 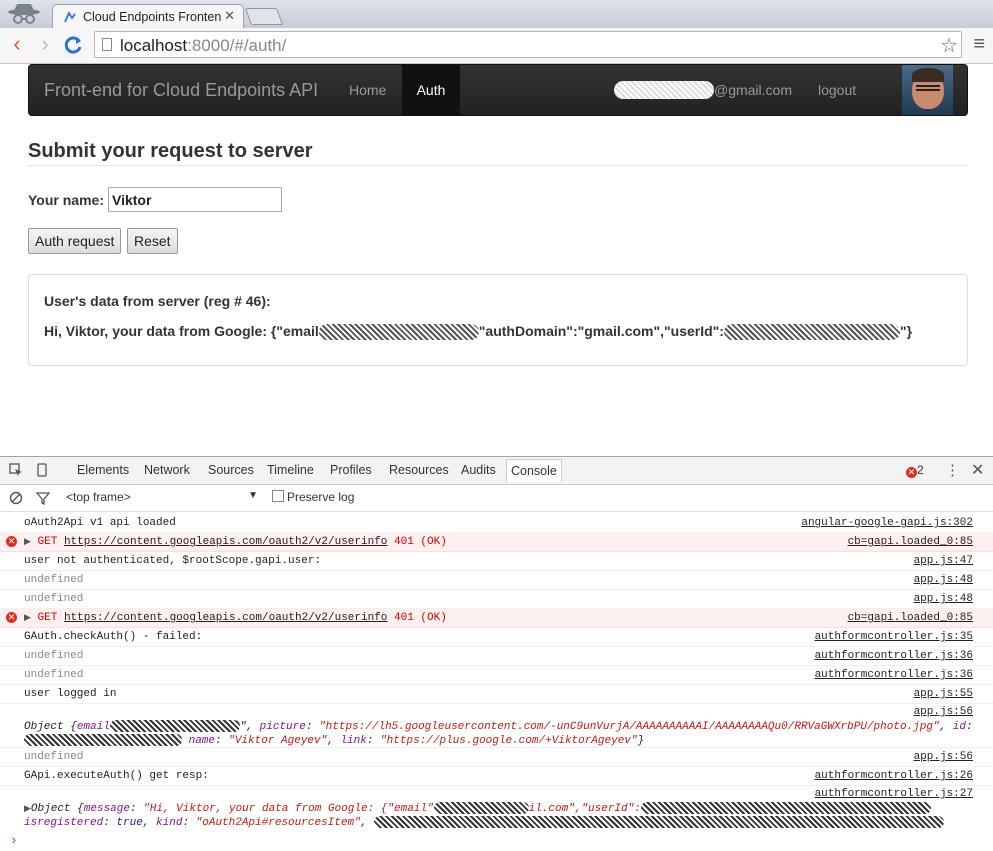 What do you see at coordinates (894, 776) in the screenshot?
I see `log-source-link: authformcontroller.js:26` at bounding box center [894, 776].